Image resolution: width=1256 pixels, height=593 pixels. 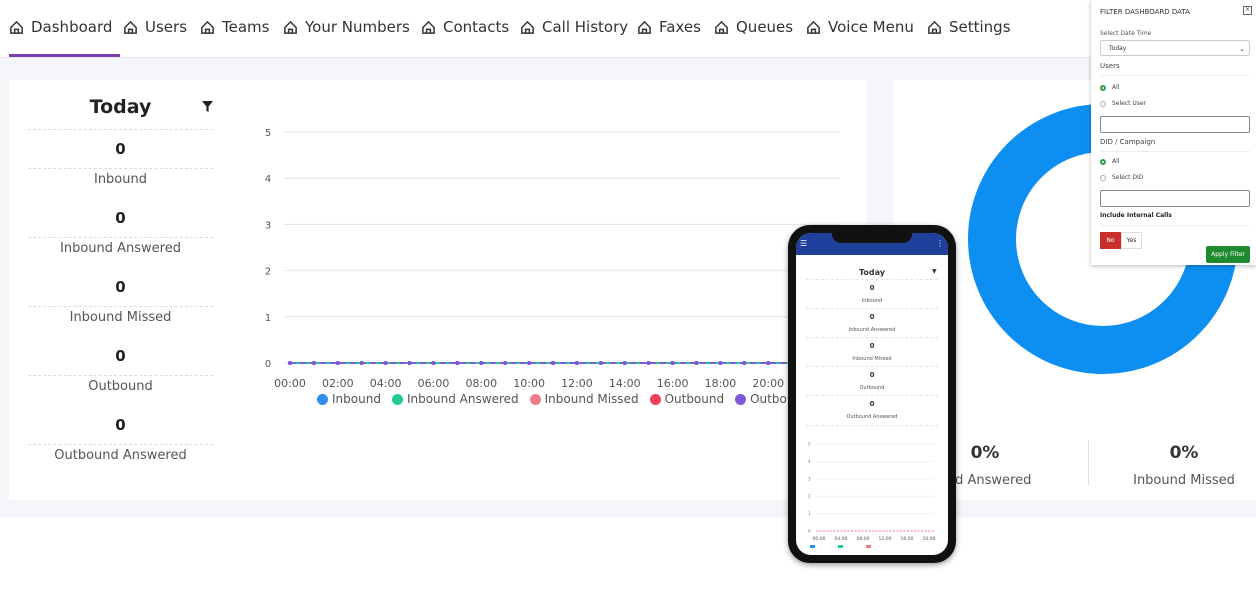 What do you see at coordinates (1228, 254) in the screenshot?
I see `apply-filter-button: Apply Filter` at bounding box center [1228, 254].